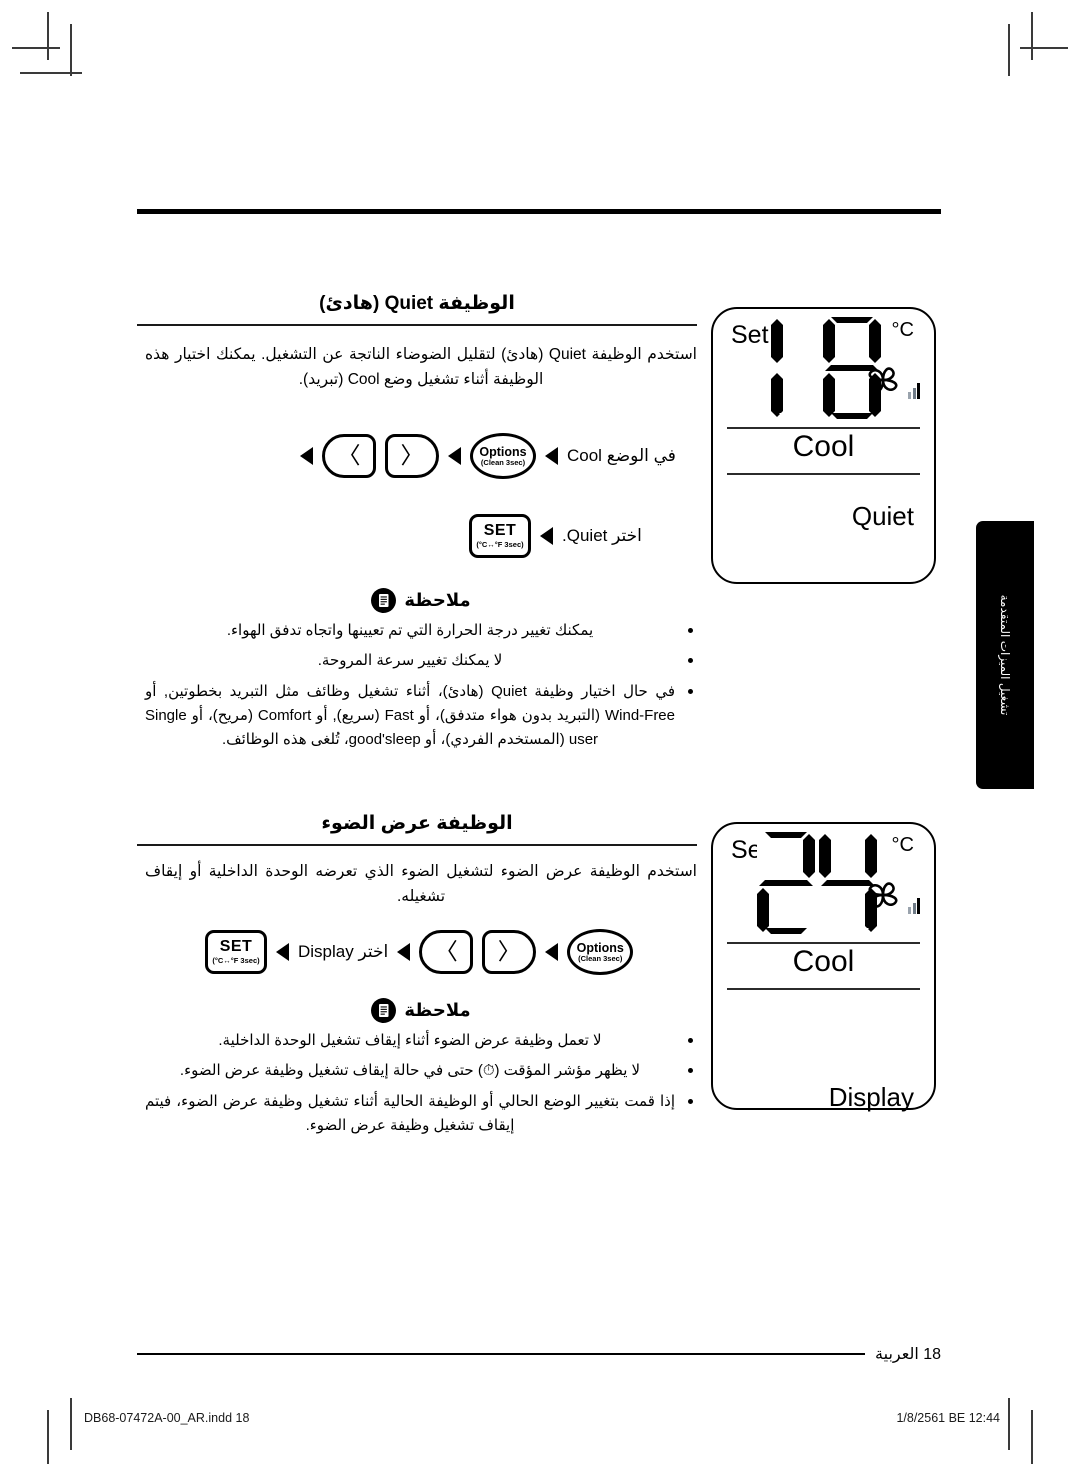 This screenshot has width=1080, height=1476. Describe the element at coordinates (417, 303) in the screenshot. I see `section-1-title: الوظيفة Quiet (هادئ)` at that location.